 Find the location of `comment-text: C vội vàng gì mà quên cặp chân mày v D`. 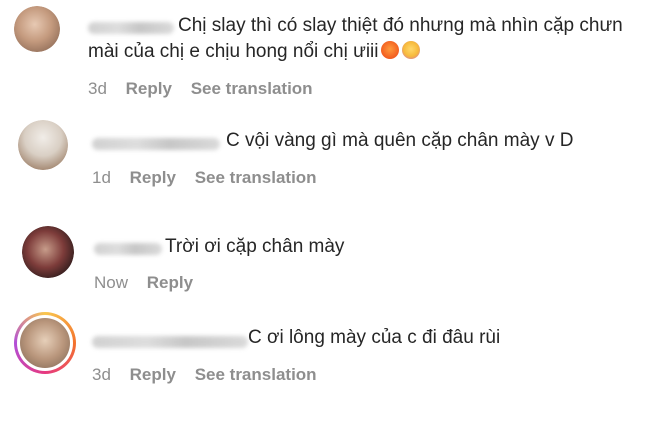

comment-text: C vội vàng gì mà quên cặp chân mày v D is located at coordinates (400, 140).